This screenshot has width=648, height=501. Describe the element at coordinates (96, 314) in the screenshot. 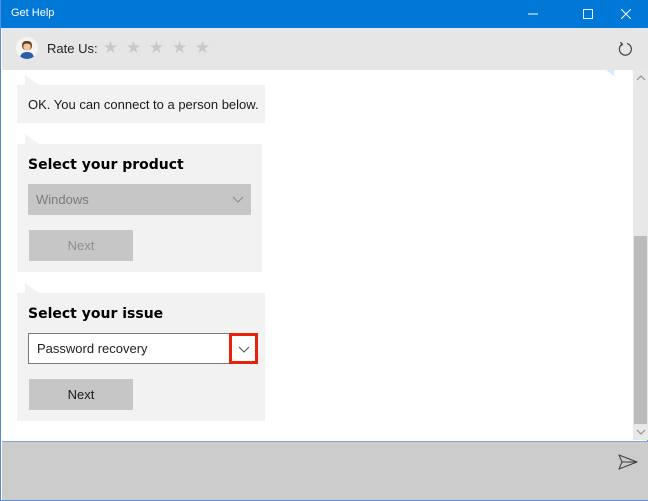

I see `issue-card-title: Select your issue` at that location.